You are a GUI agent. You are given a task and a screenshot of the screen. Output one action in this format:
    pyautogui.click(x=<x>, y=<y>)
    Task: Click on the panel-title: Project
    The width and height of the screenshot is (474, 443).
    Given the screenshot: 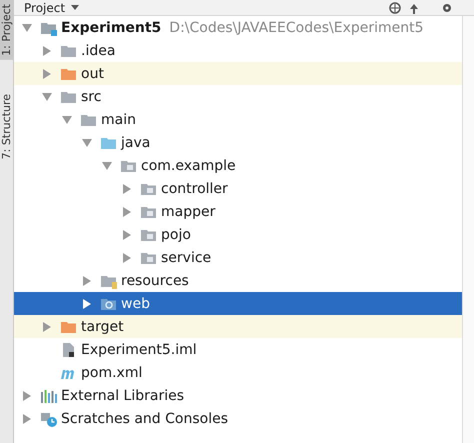 What is the action you would take?
    pyautogui.click(x=45, y=7)
    